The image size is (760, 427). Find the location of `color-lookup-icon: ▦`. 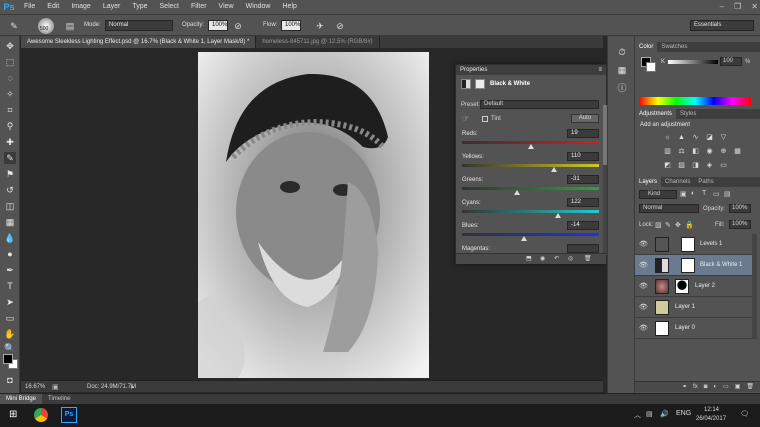

color-lookup-icon: ▦ is located at coordinates (737, 151).